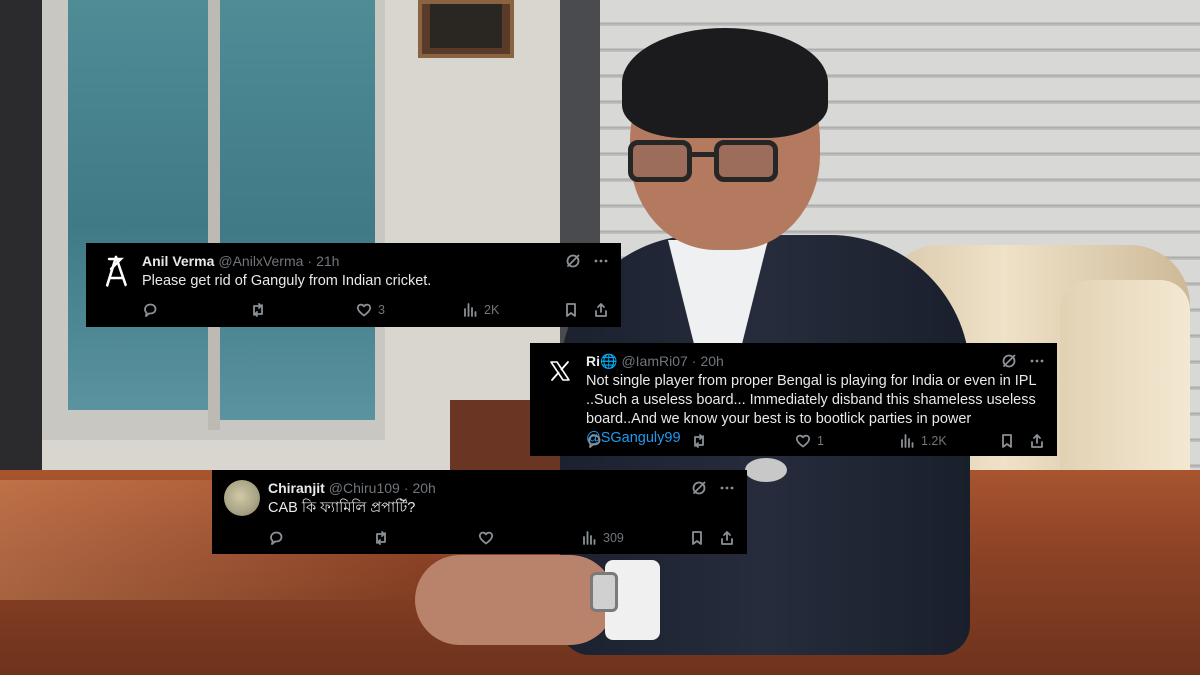 The width and height of the screenshot is (1200, 675). I want to click on views-button: 1.2K, so click(923, 441).